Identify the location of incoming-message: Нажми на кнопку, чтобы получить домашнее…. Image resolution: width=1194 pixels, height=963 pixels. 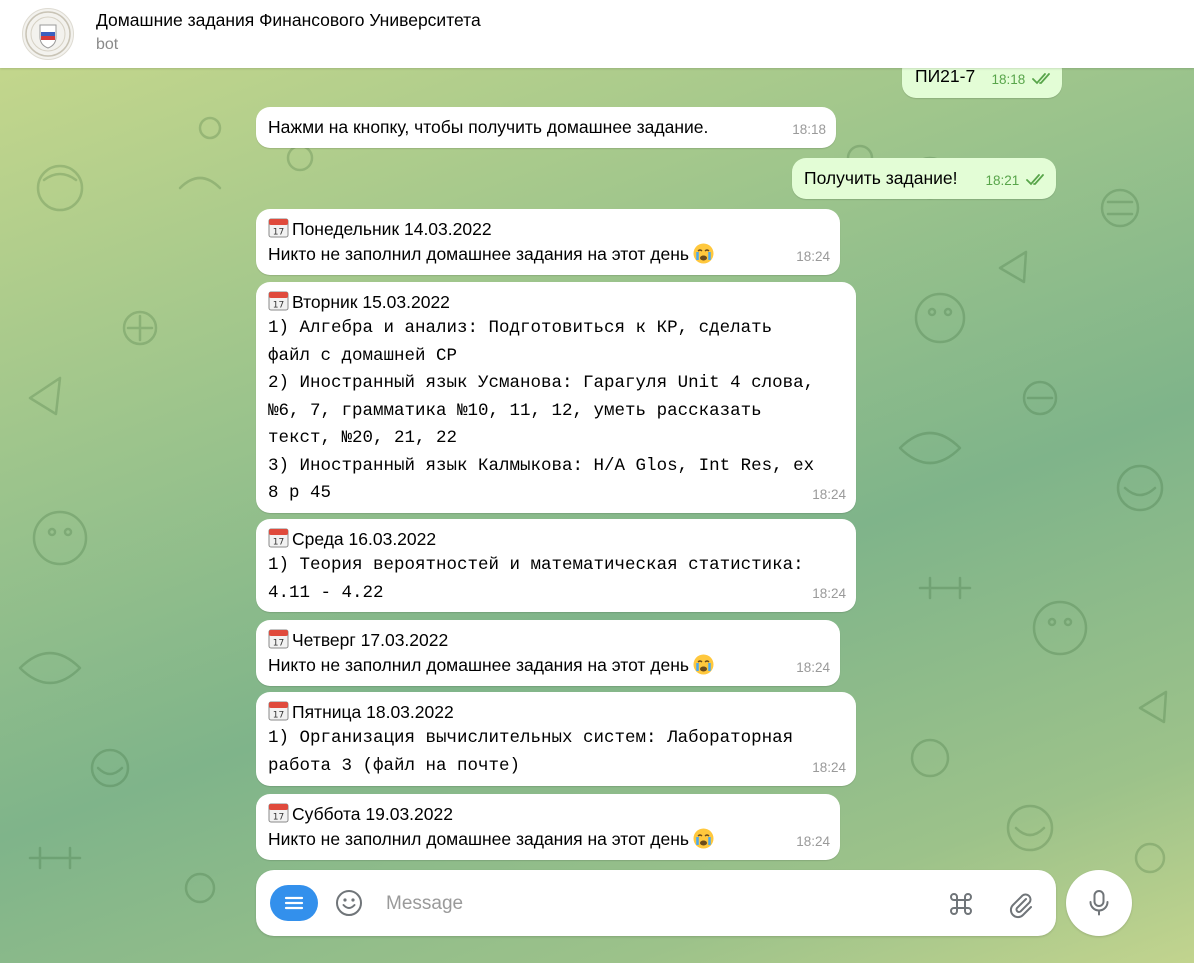
(546, 127).